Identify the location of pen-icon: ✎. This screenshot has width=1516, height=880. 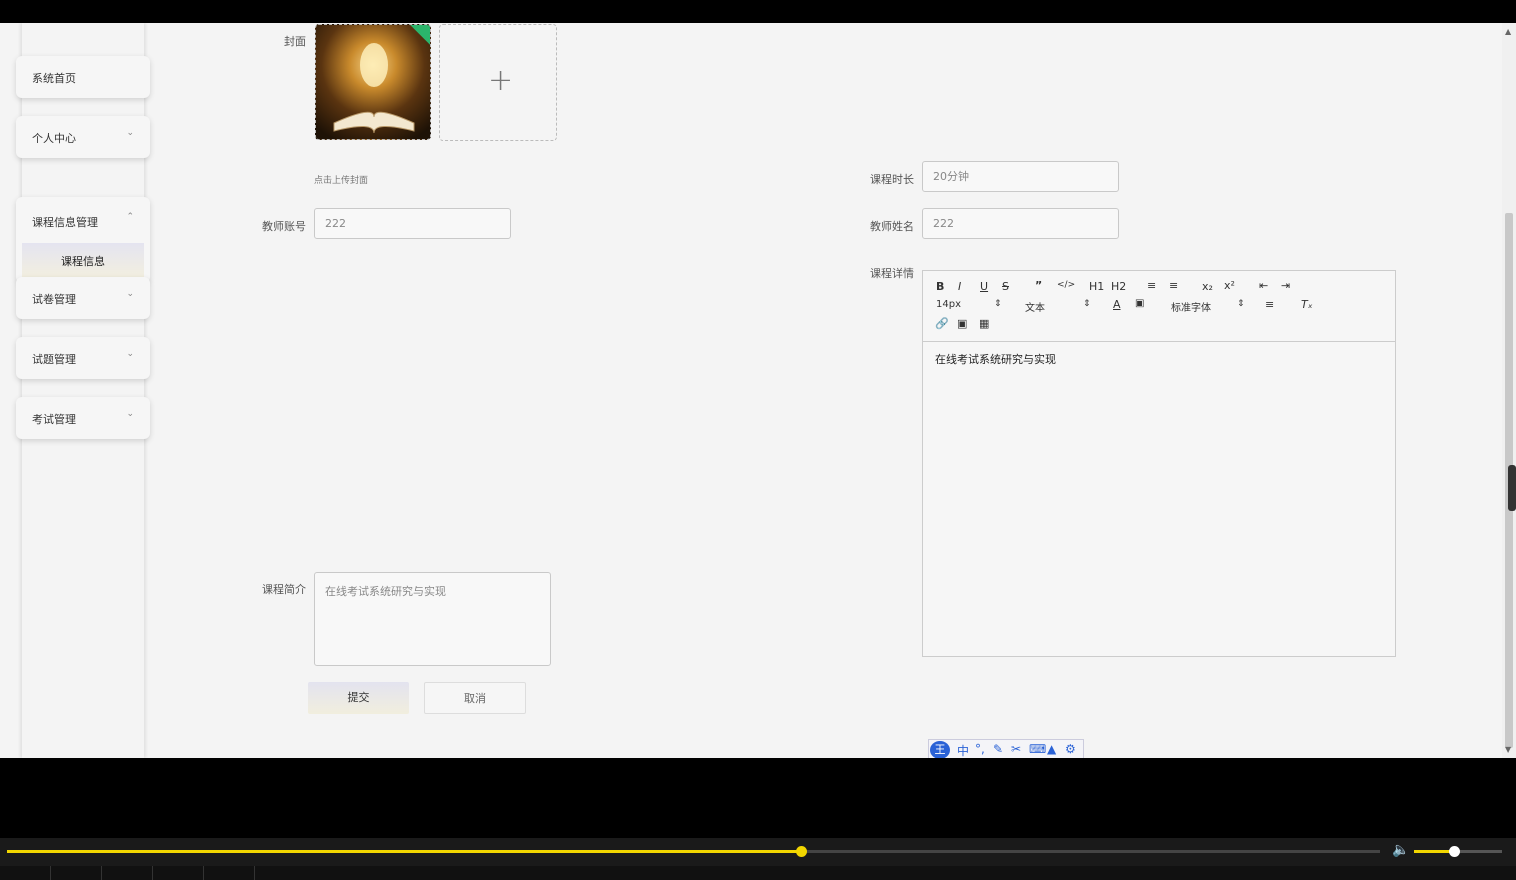
(998, 749).